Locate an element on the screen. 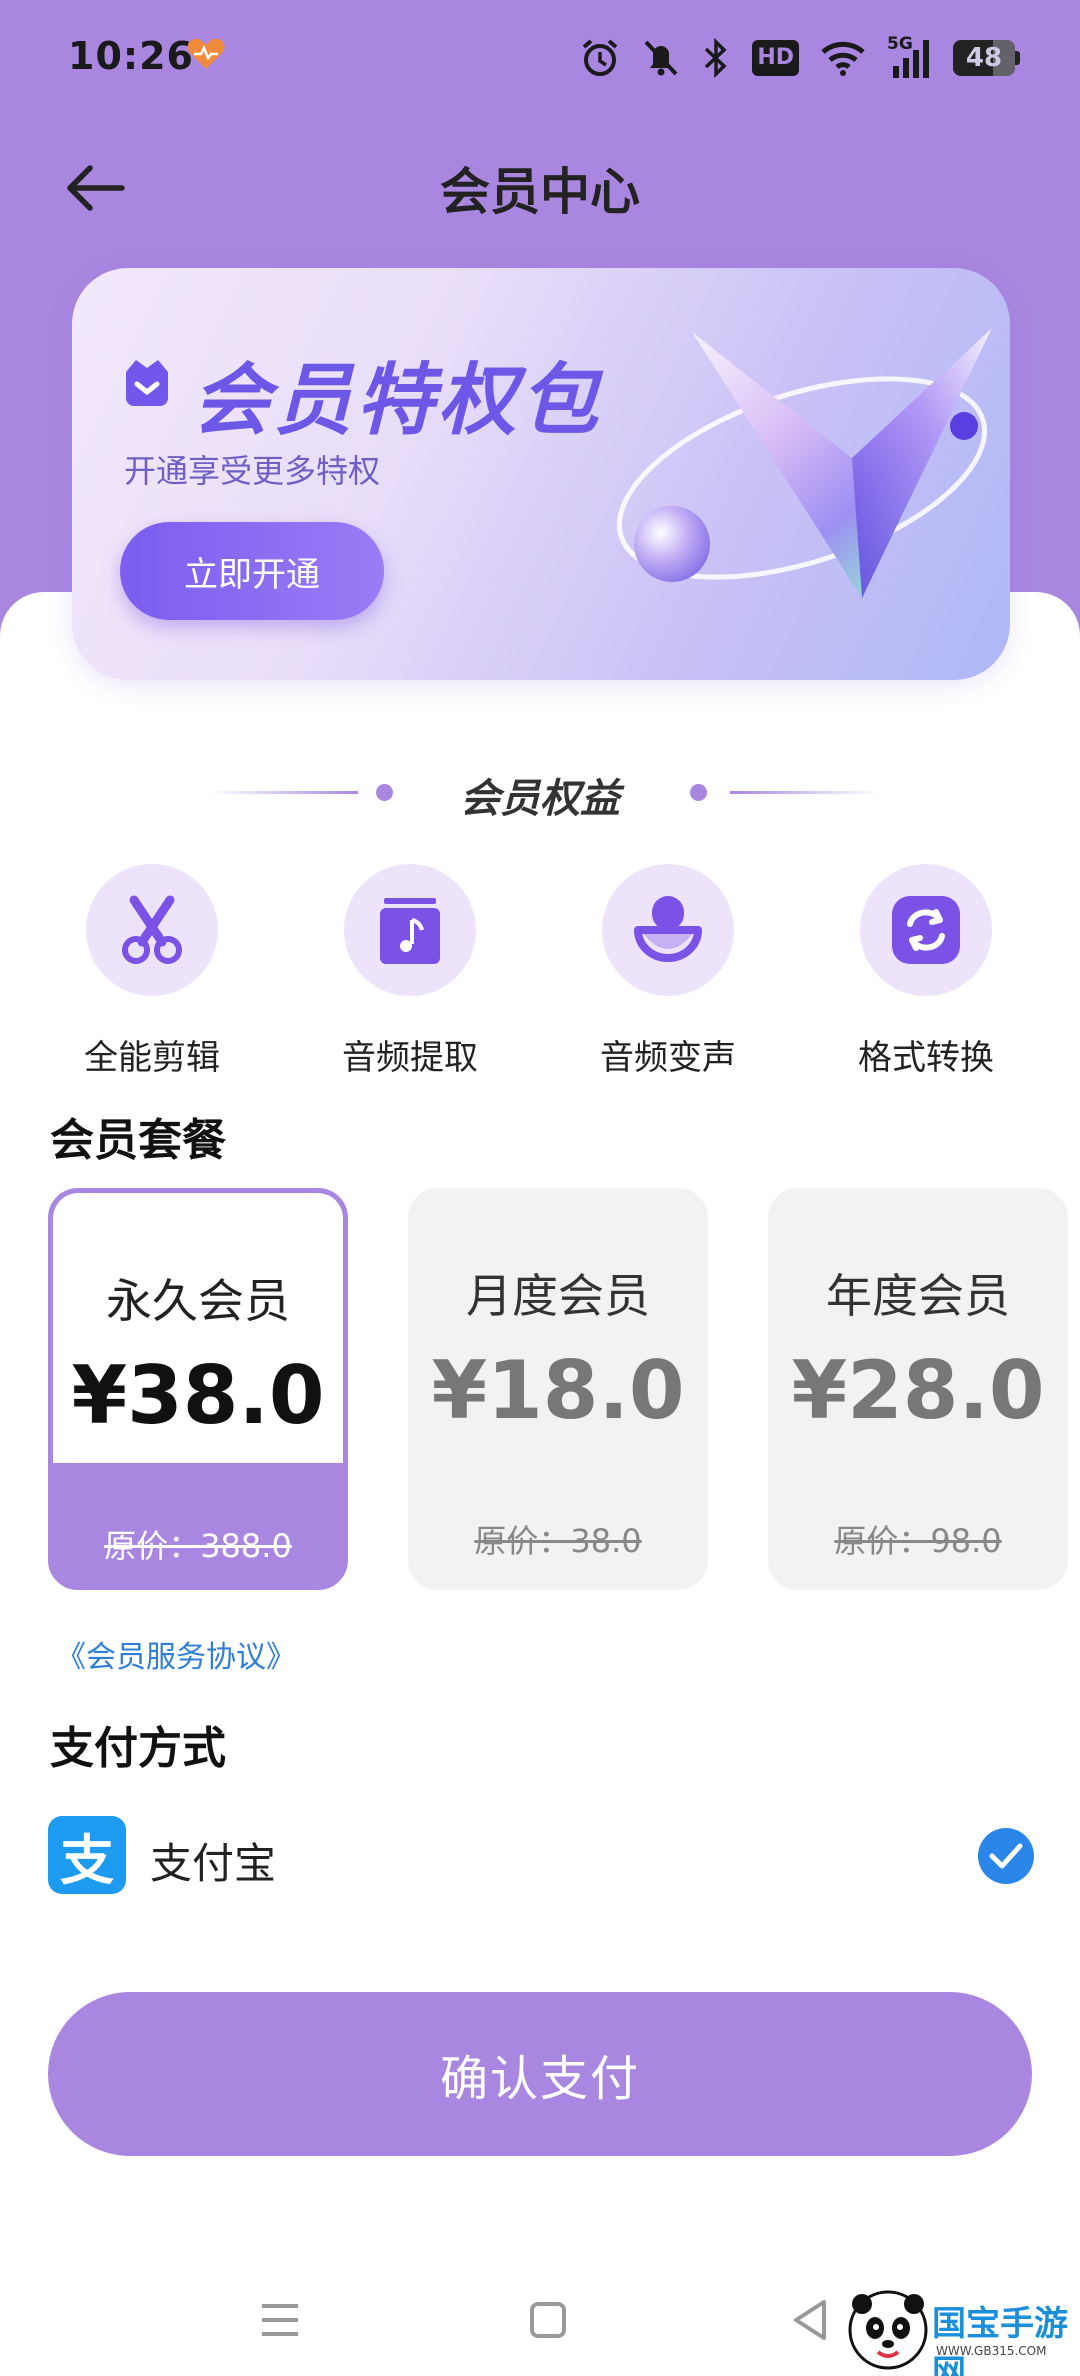 The width and height of the screenshot is (1080, 2376). microphone-icon is located at coordinates (668, 929).